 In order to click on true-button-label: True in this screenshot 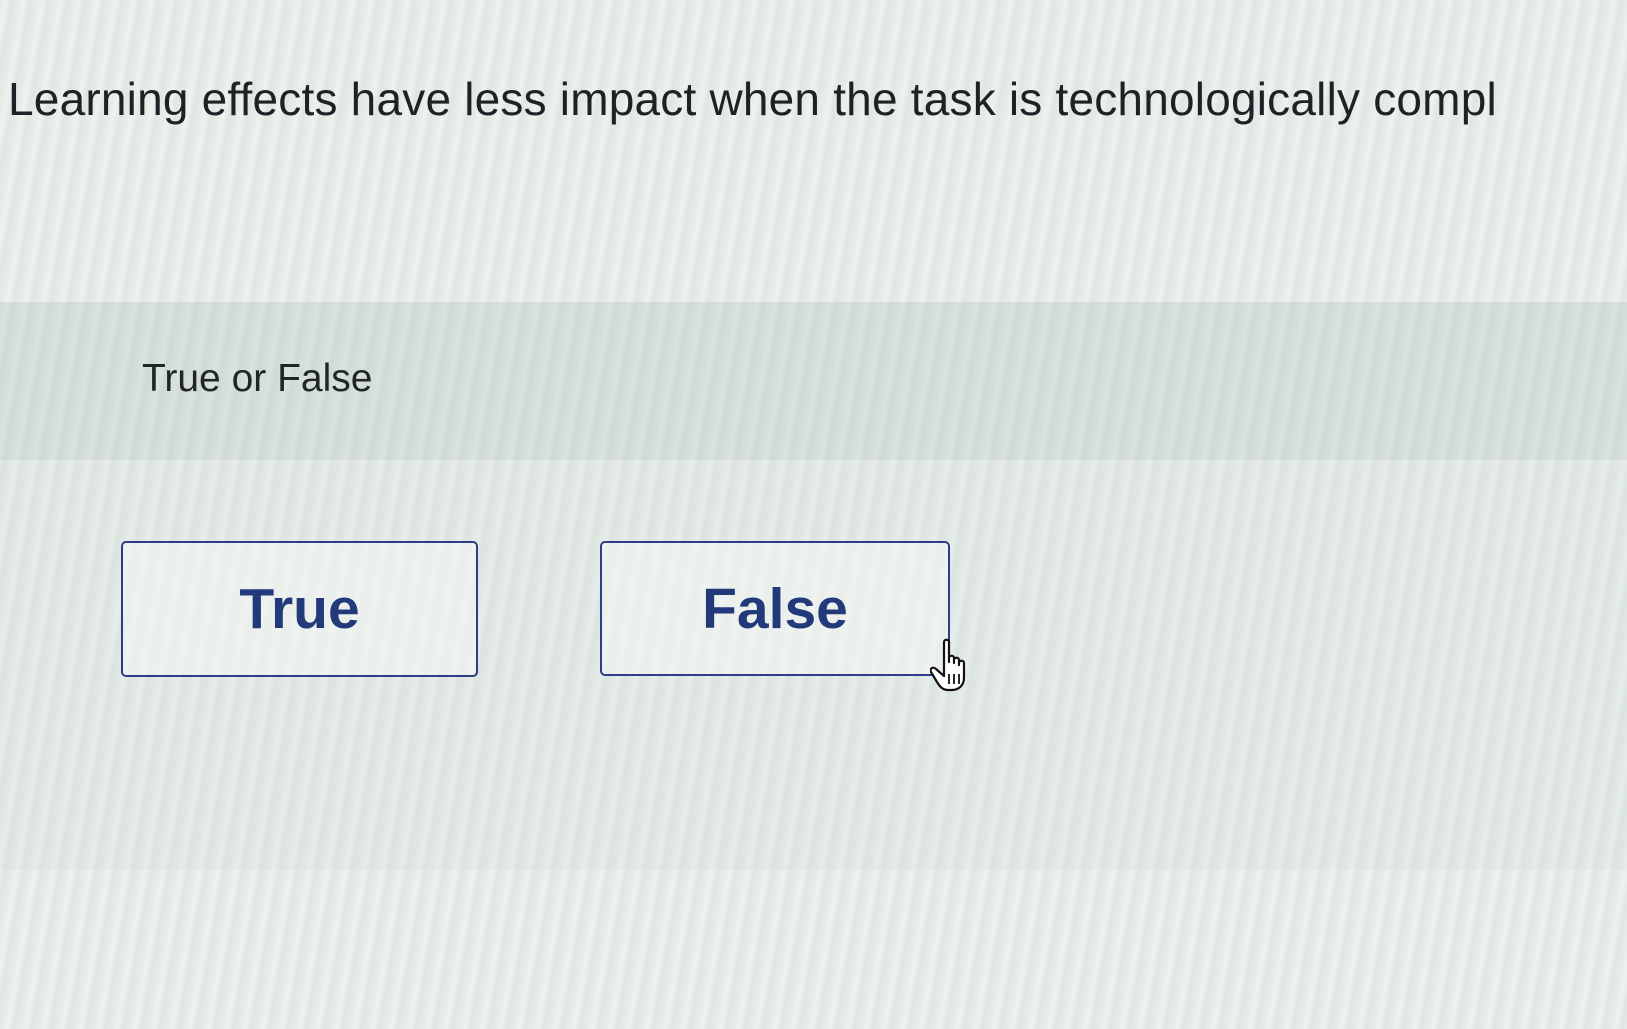, I will do `click(299, 609)`.